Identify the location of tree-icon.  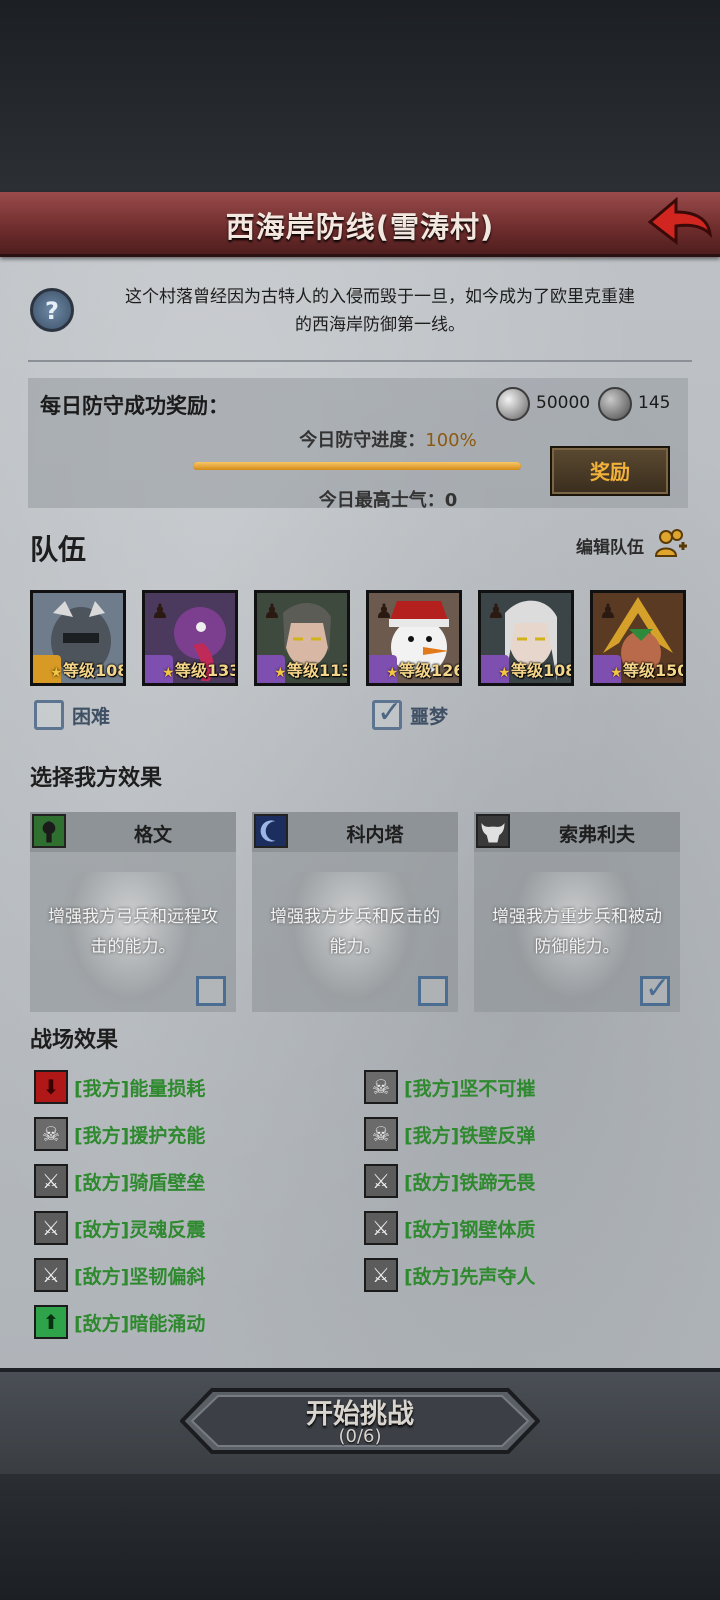
(49, 831).